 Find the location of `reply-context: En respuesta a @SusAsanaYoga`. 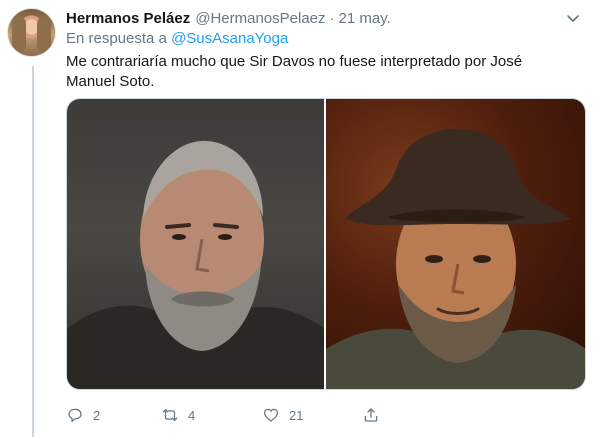

reply-context: En respuesta a @SusAsanaYoga is located at coordinates (177, 38).